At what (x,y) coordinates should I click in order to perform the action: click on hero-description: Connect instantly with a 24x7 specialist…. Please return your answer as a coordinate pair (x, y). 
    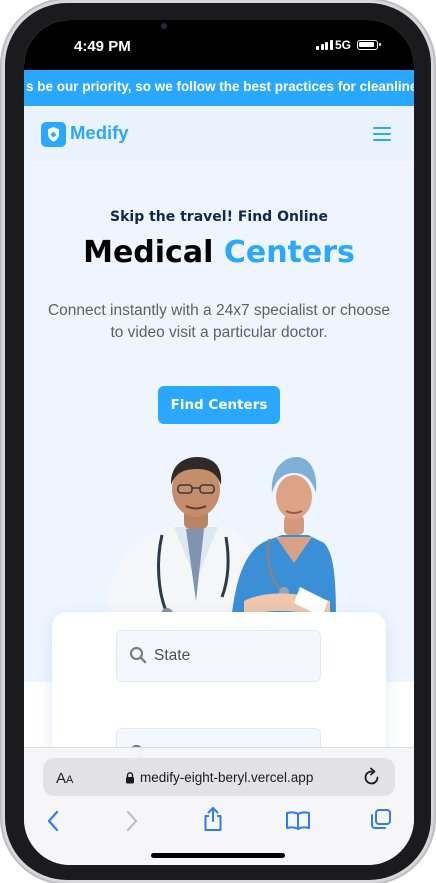
    Looking at the image, I should click on (219, 321).